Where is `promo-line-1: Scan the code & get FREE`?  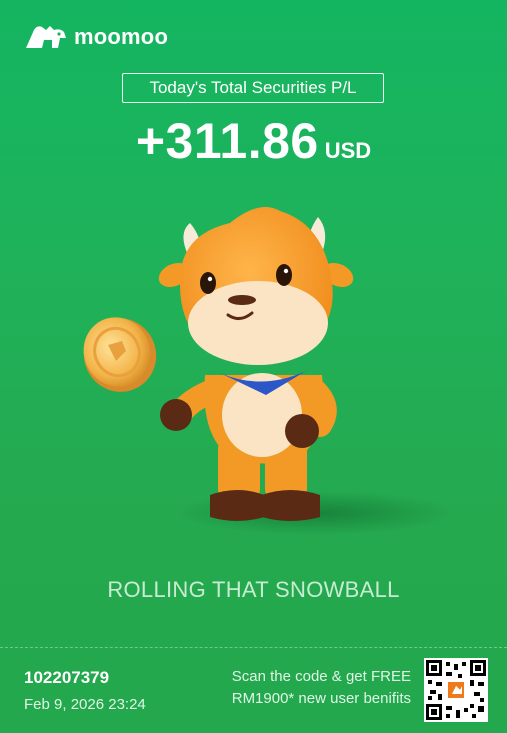 promo-line-1: Scan the code & get FREE is located at coordinates (321, 676).